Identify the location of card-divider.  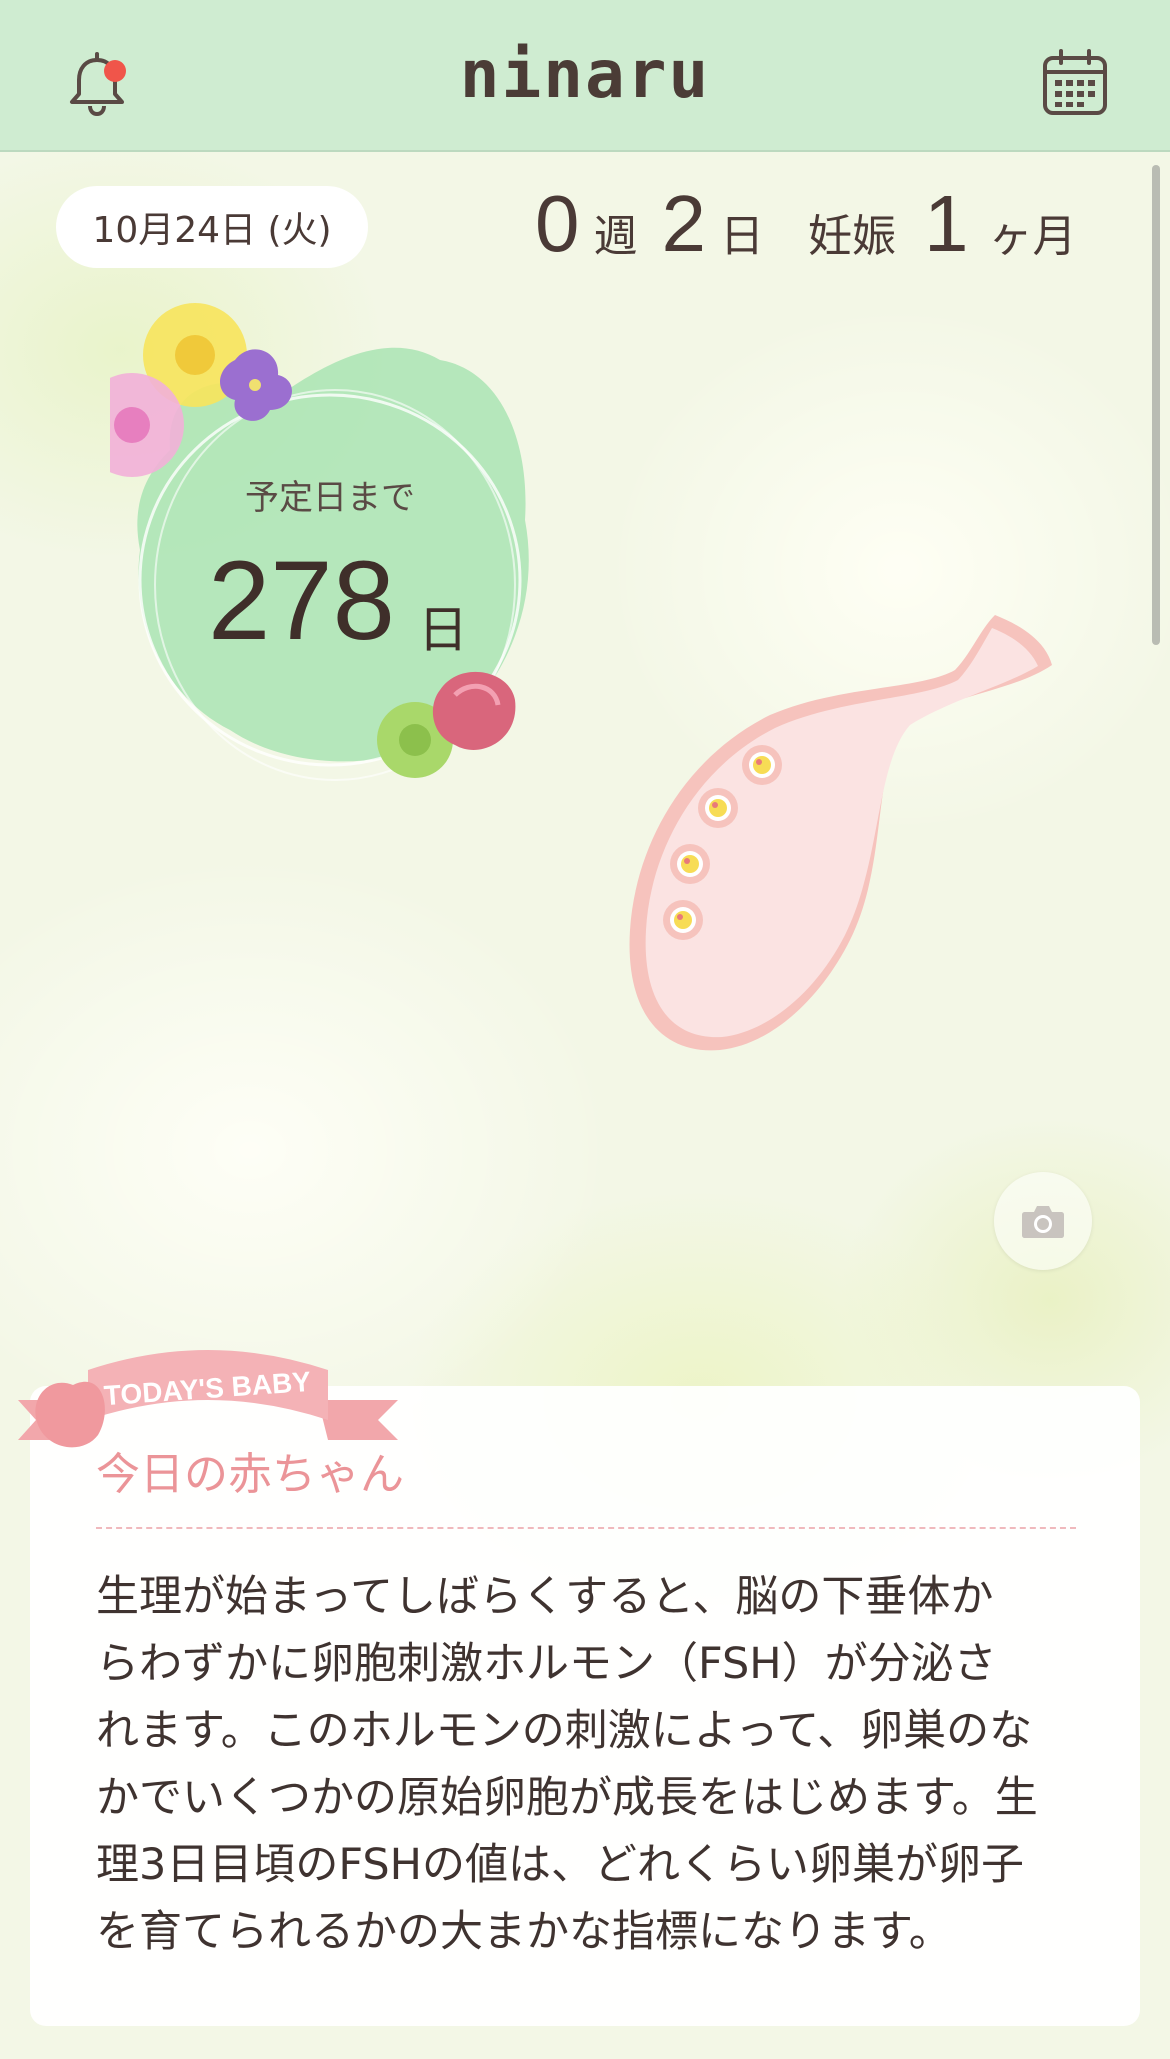
(586, 1528).